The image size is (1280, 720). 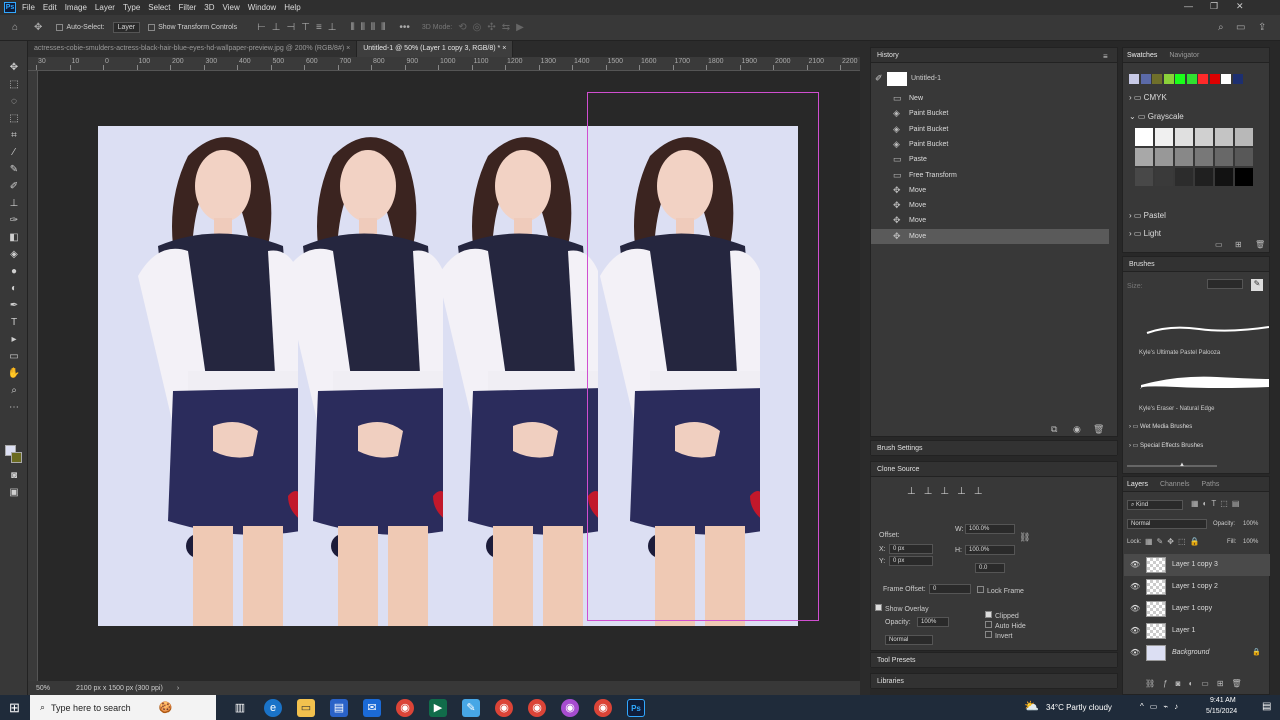 I want to click on home-icon: ⌂, so click(x=15, y=27).